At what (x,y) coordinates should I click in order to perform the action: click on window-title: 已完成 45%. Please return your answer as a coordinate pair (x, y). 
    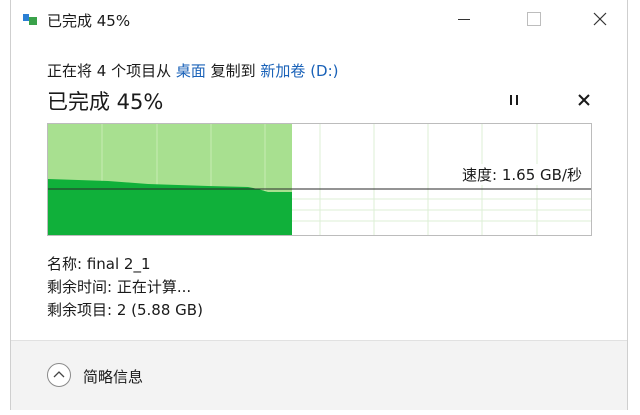
    Looking at the image, I should click on (89, 21).